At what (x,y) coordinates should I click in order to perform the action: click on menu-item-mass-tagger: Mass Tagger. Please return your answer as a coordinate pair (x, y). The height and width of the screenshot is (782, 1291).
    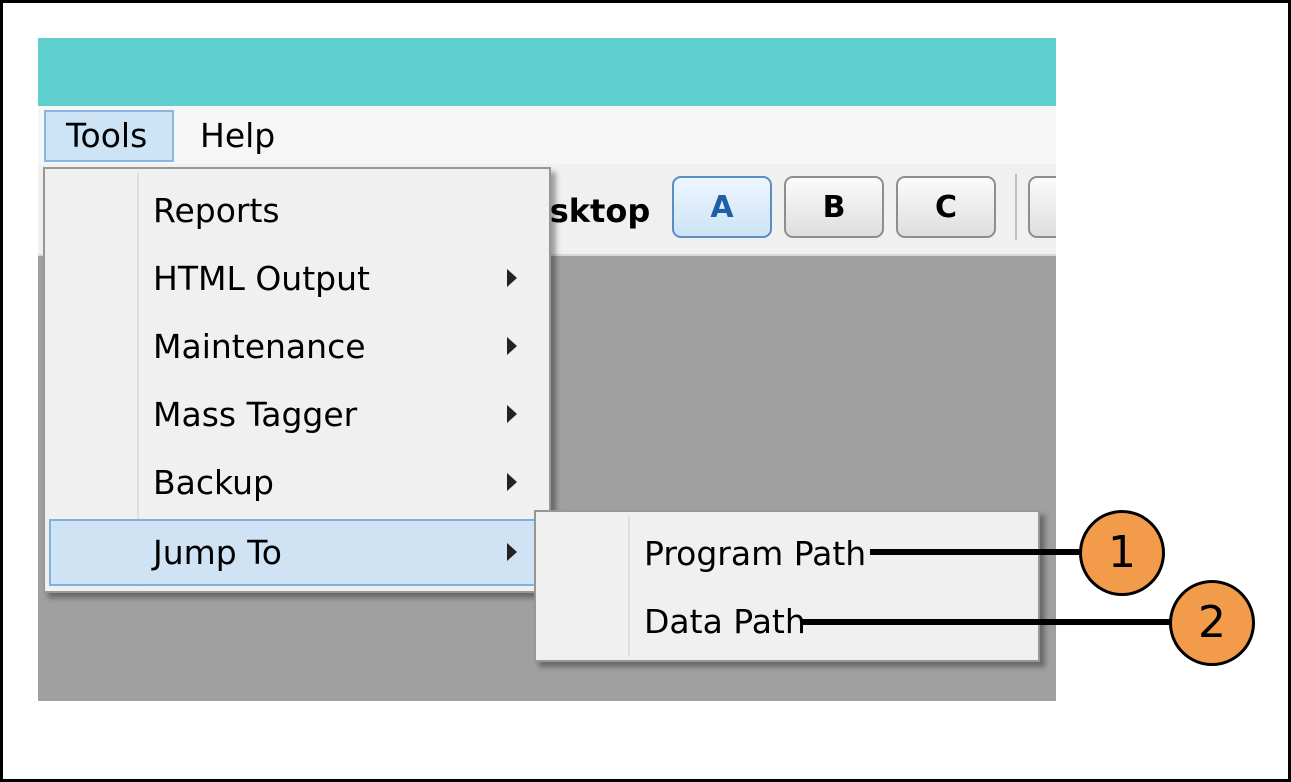
    Looking at the image, I should click on (297, 414).